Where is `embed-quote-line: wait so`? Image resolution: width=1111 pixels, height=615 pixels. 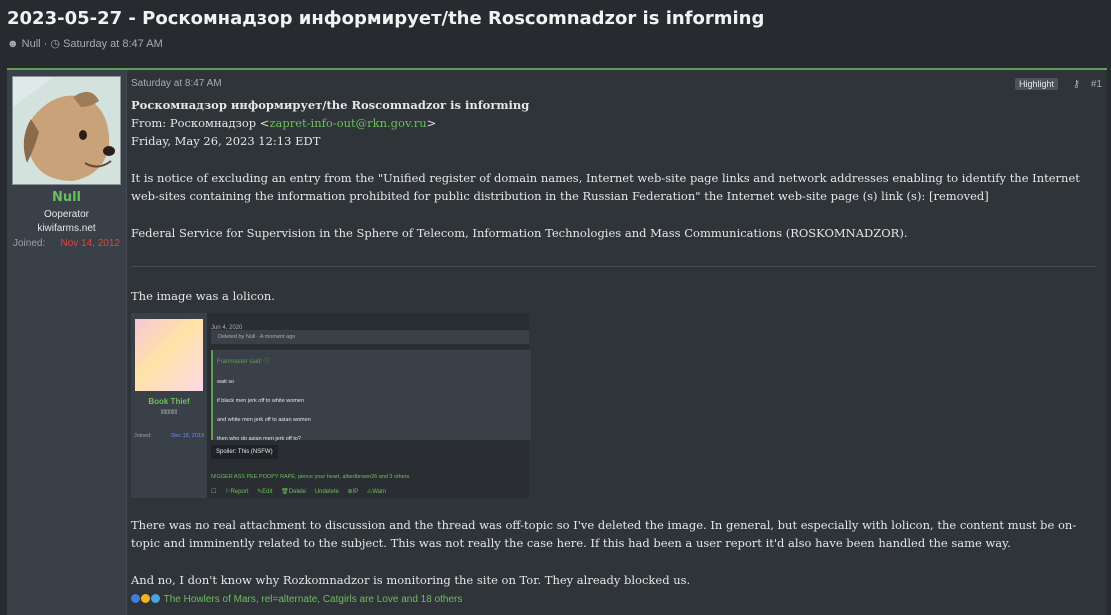 embed-quote-line: wait so is located at coordinates (226, 382).